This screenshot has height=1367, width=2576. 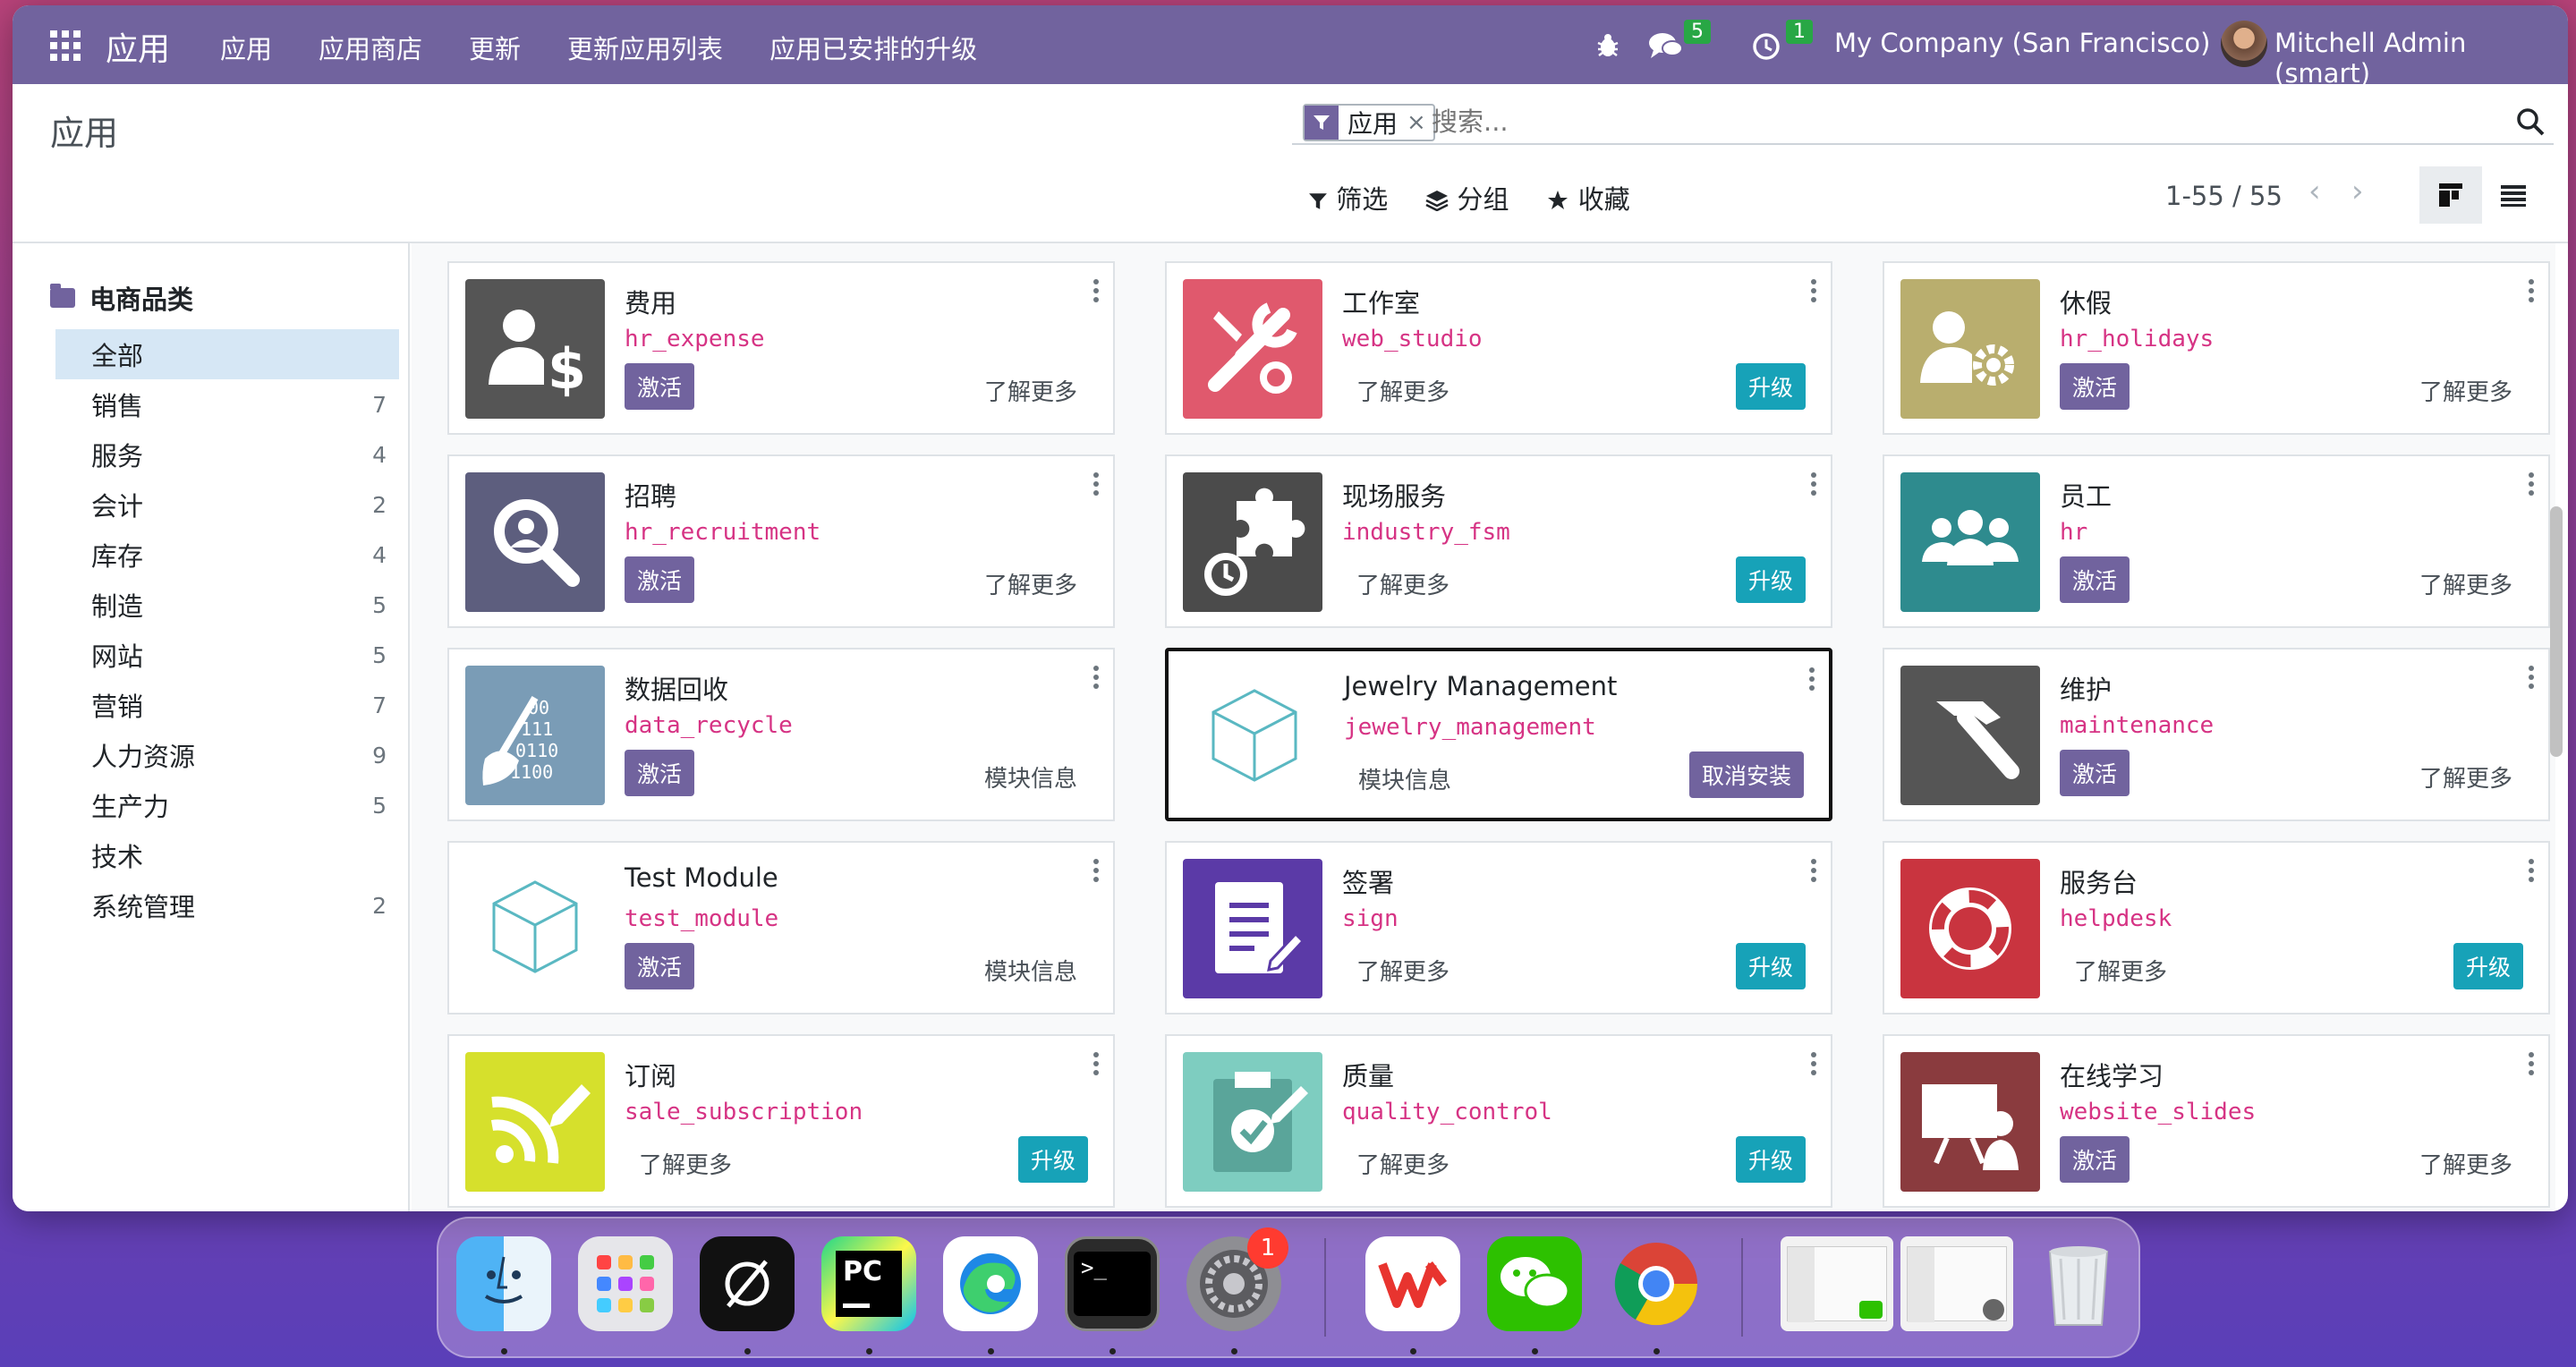 What do you see at coordinates (1498, 541) in the screenshot?
I see `app-card: 现场服务 industry_fsm 升级 了解更多` at bounding box center [1498, 541].